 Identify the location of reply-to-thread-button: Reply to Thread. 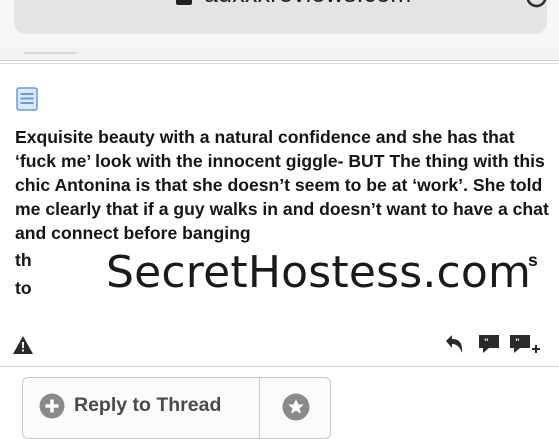
(141, 408).